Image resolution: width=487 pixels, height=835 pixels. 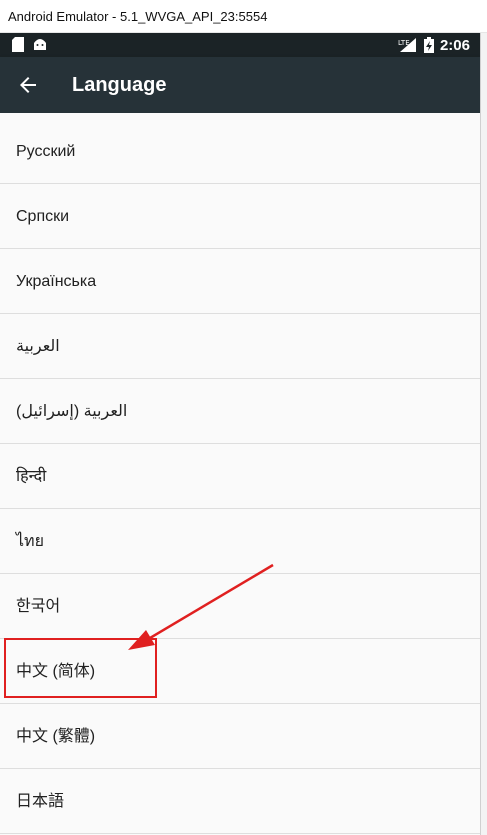 What do you see at coordinates (28, 85) in the screenshot?
I see `back-arrow-icon` at bounding box center [28, 85].